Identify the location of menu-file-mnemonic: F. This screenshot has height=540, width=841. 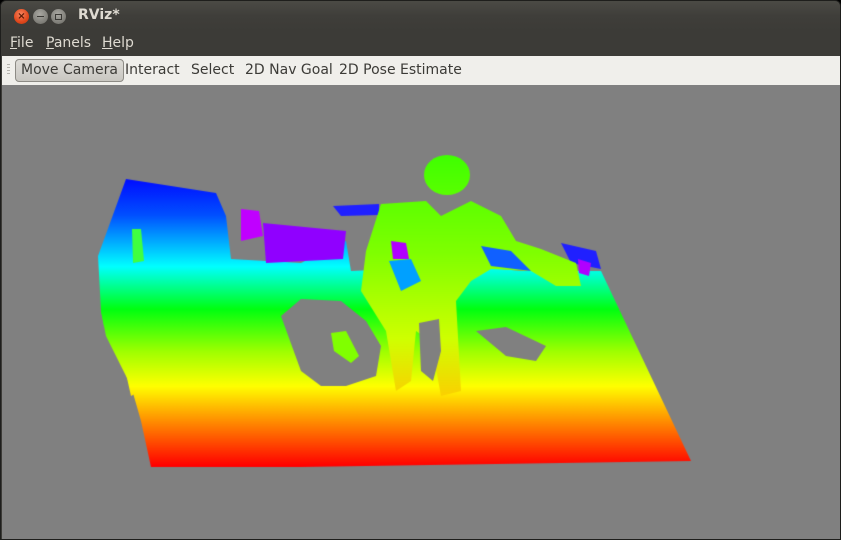
(14, 43).